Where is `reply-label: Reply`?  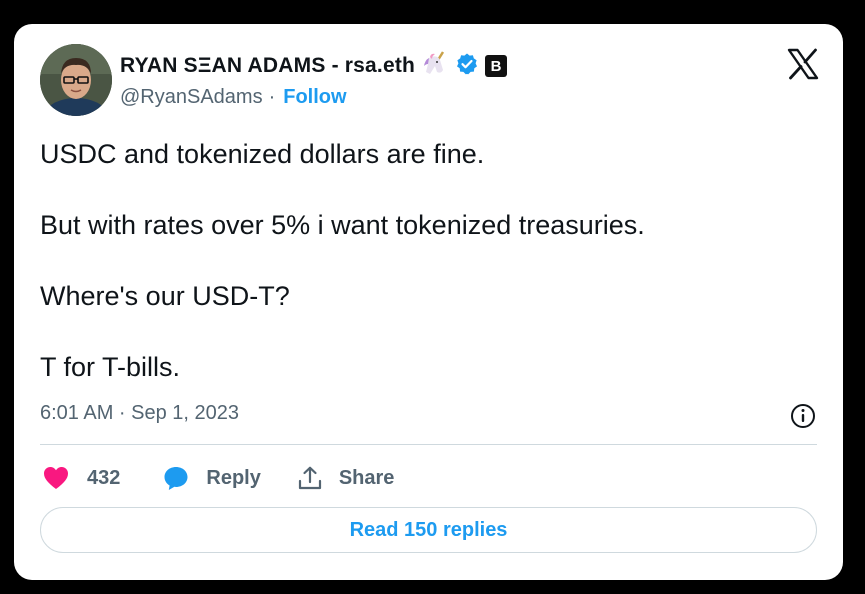
reply-label: Reply is located at coordinates (233, 477).